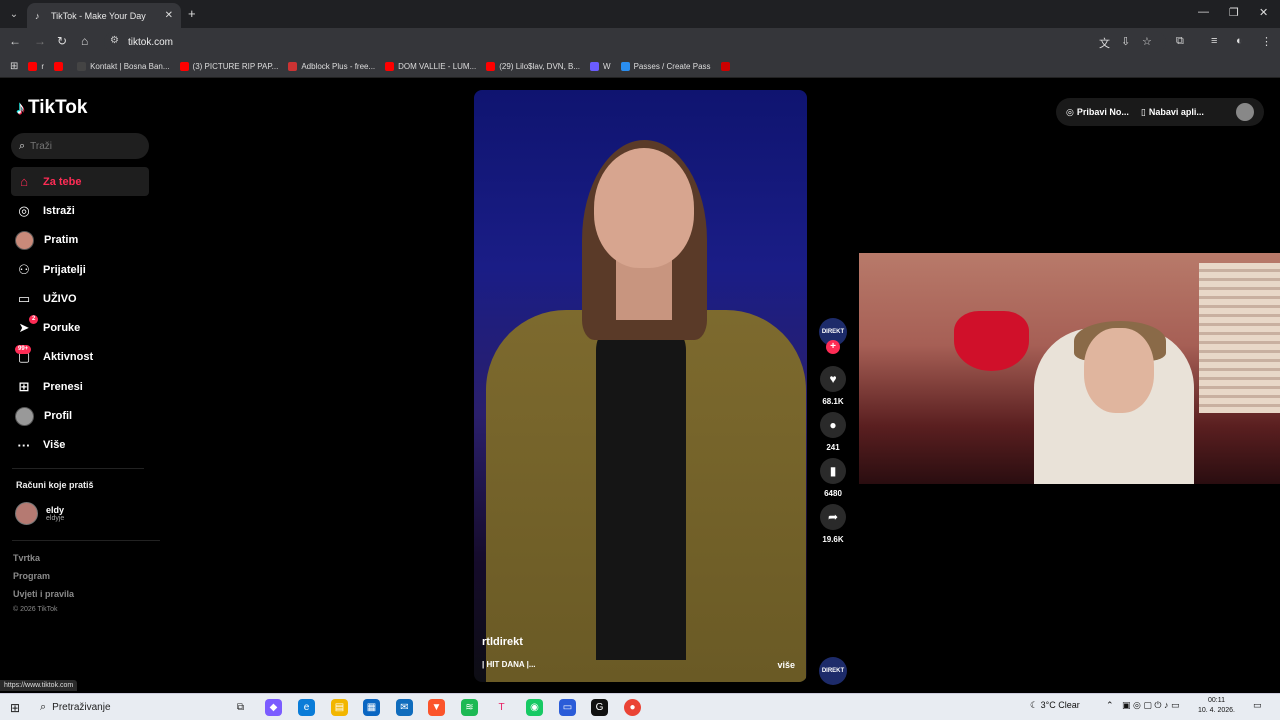 The height and width of the screenshot is (720, 1280). I want to click on heart-decoration, so click(991, 341).